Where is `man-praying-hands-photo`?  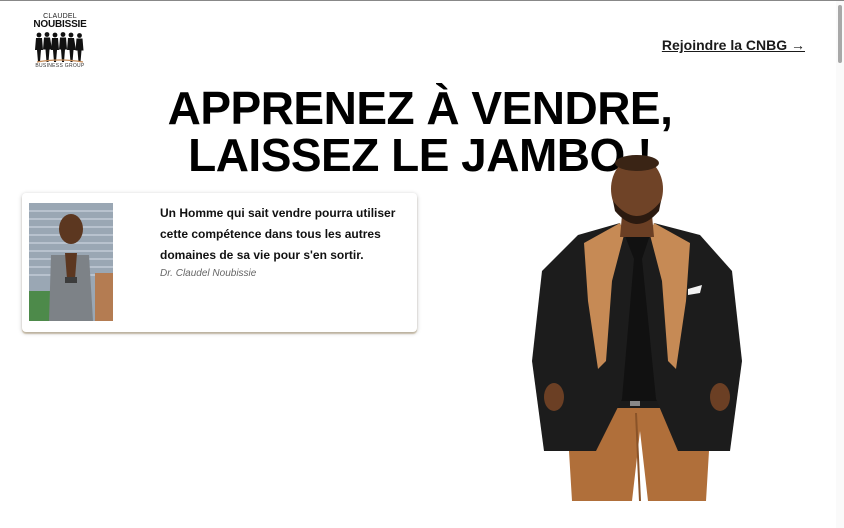 man-praying-hands-photo is located at coordinates (71, 262).